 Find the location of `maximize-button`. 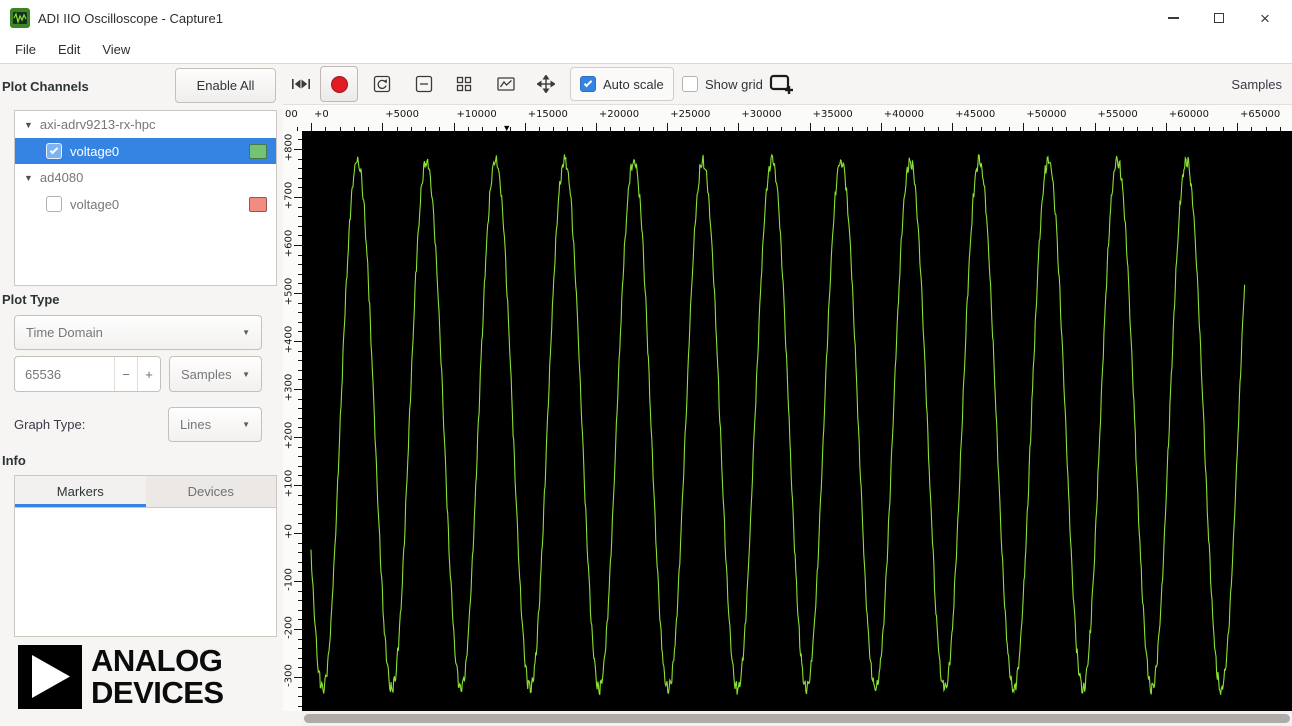

maximize-button is located at coordinates (1219, 18).